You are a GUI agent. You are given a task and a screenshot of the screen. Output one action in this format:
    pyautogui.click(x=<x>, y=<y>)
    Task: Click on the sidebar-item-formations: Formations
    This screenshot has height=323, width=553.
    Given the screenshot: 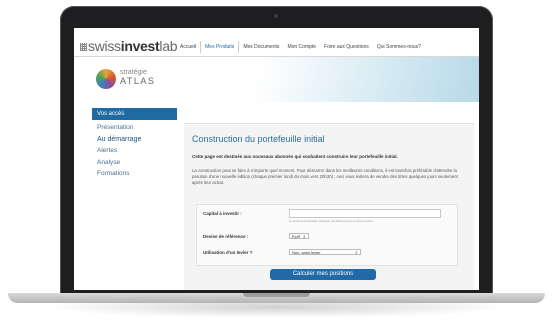 What is the action you would take?
    pyautogui.click(x=134, y=174)
    